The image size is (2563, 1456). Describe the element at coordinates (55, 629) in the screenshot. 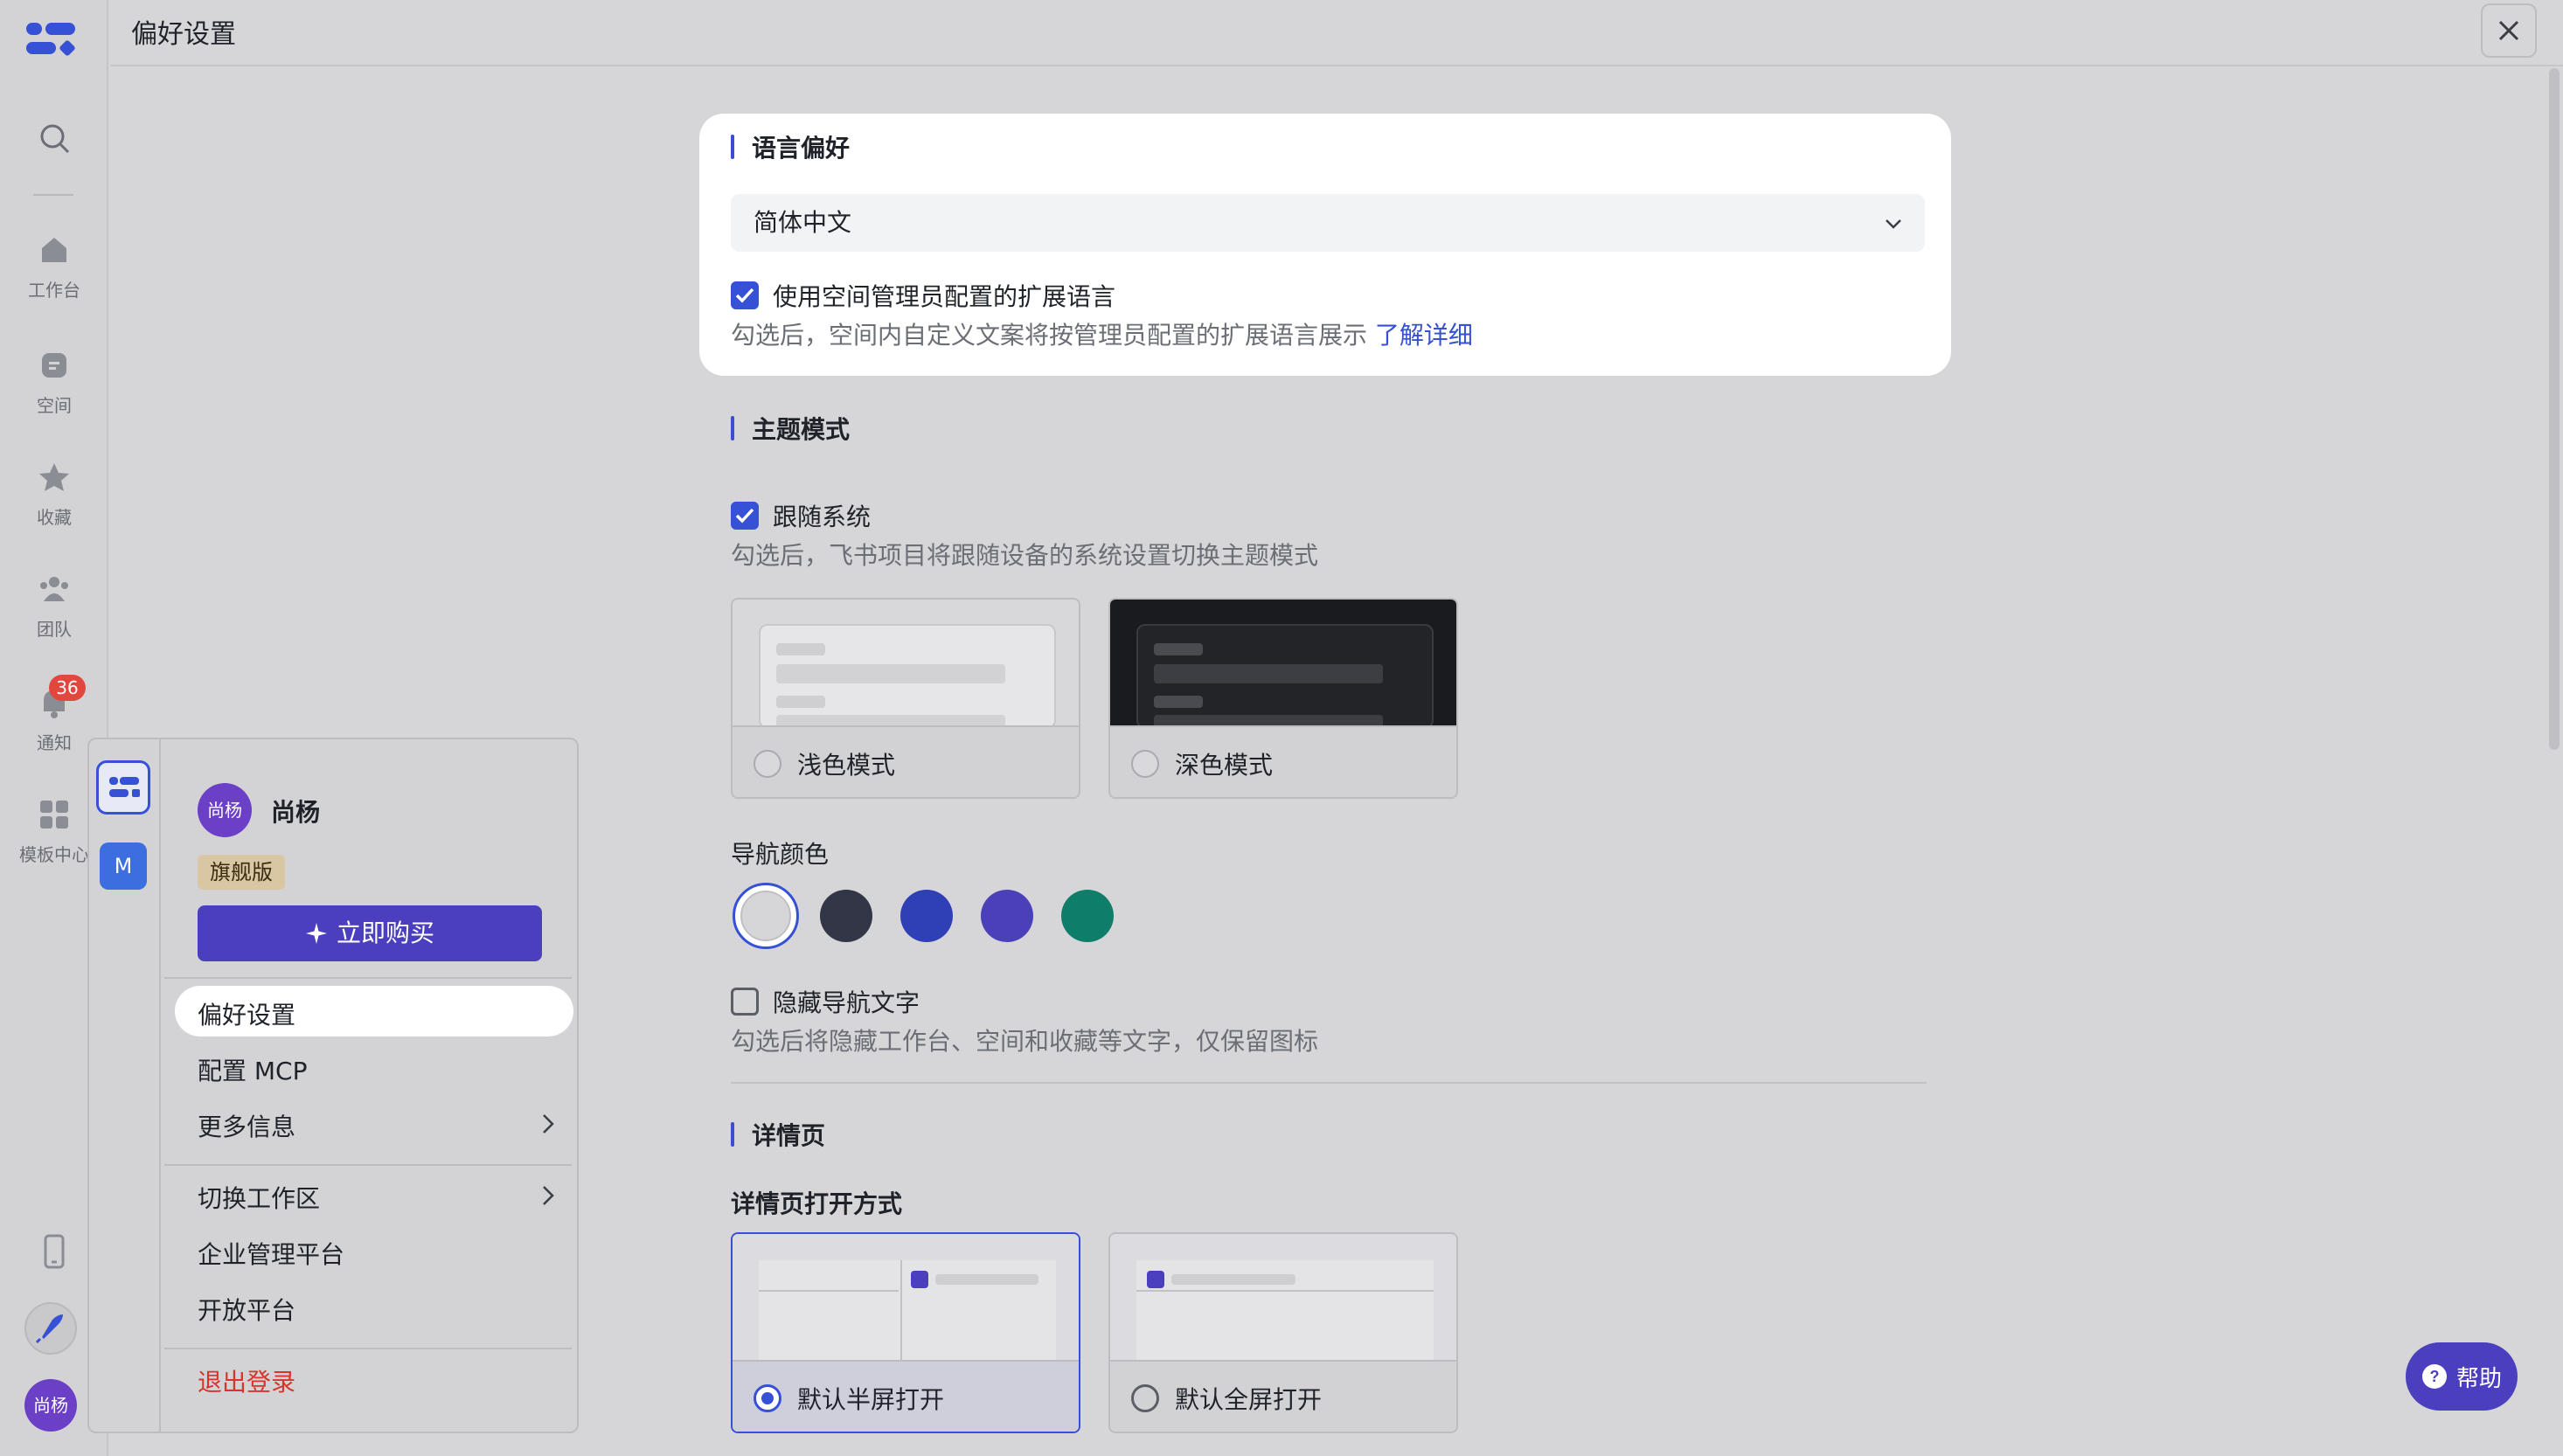

I see `rail-item-label: 团队` at that location.